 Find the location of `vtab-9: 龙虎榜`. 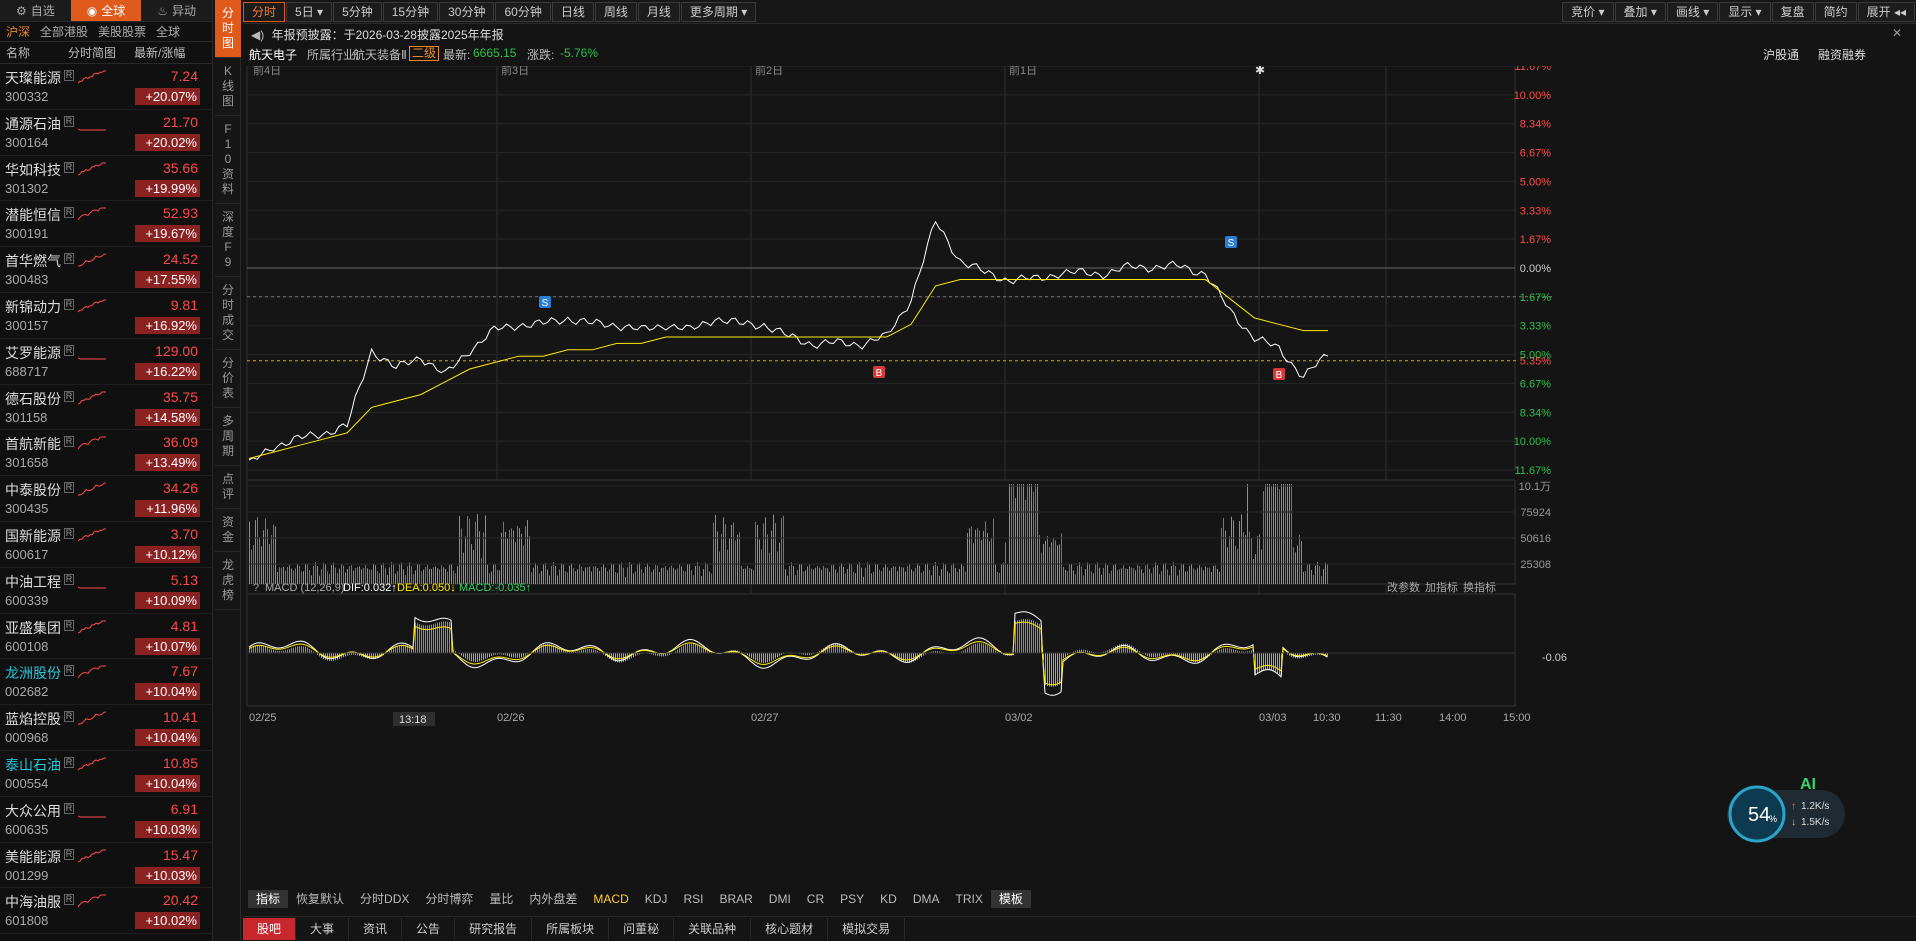

vtab-9: 龙虎榜 is located at coordinates (228, 581).